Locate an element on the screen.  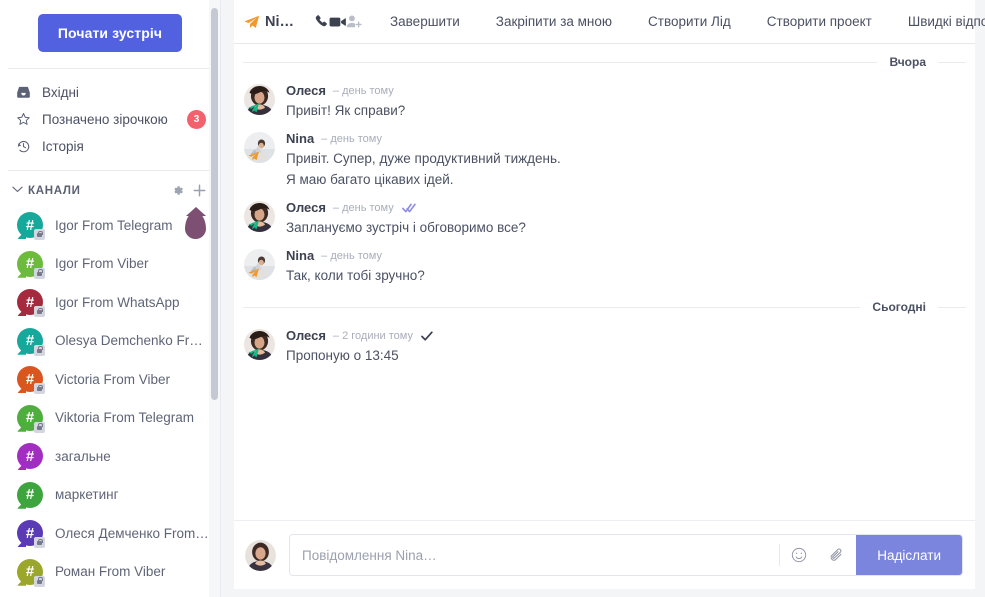
gear-icon is located at coordinates (177, 190).